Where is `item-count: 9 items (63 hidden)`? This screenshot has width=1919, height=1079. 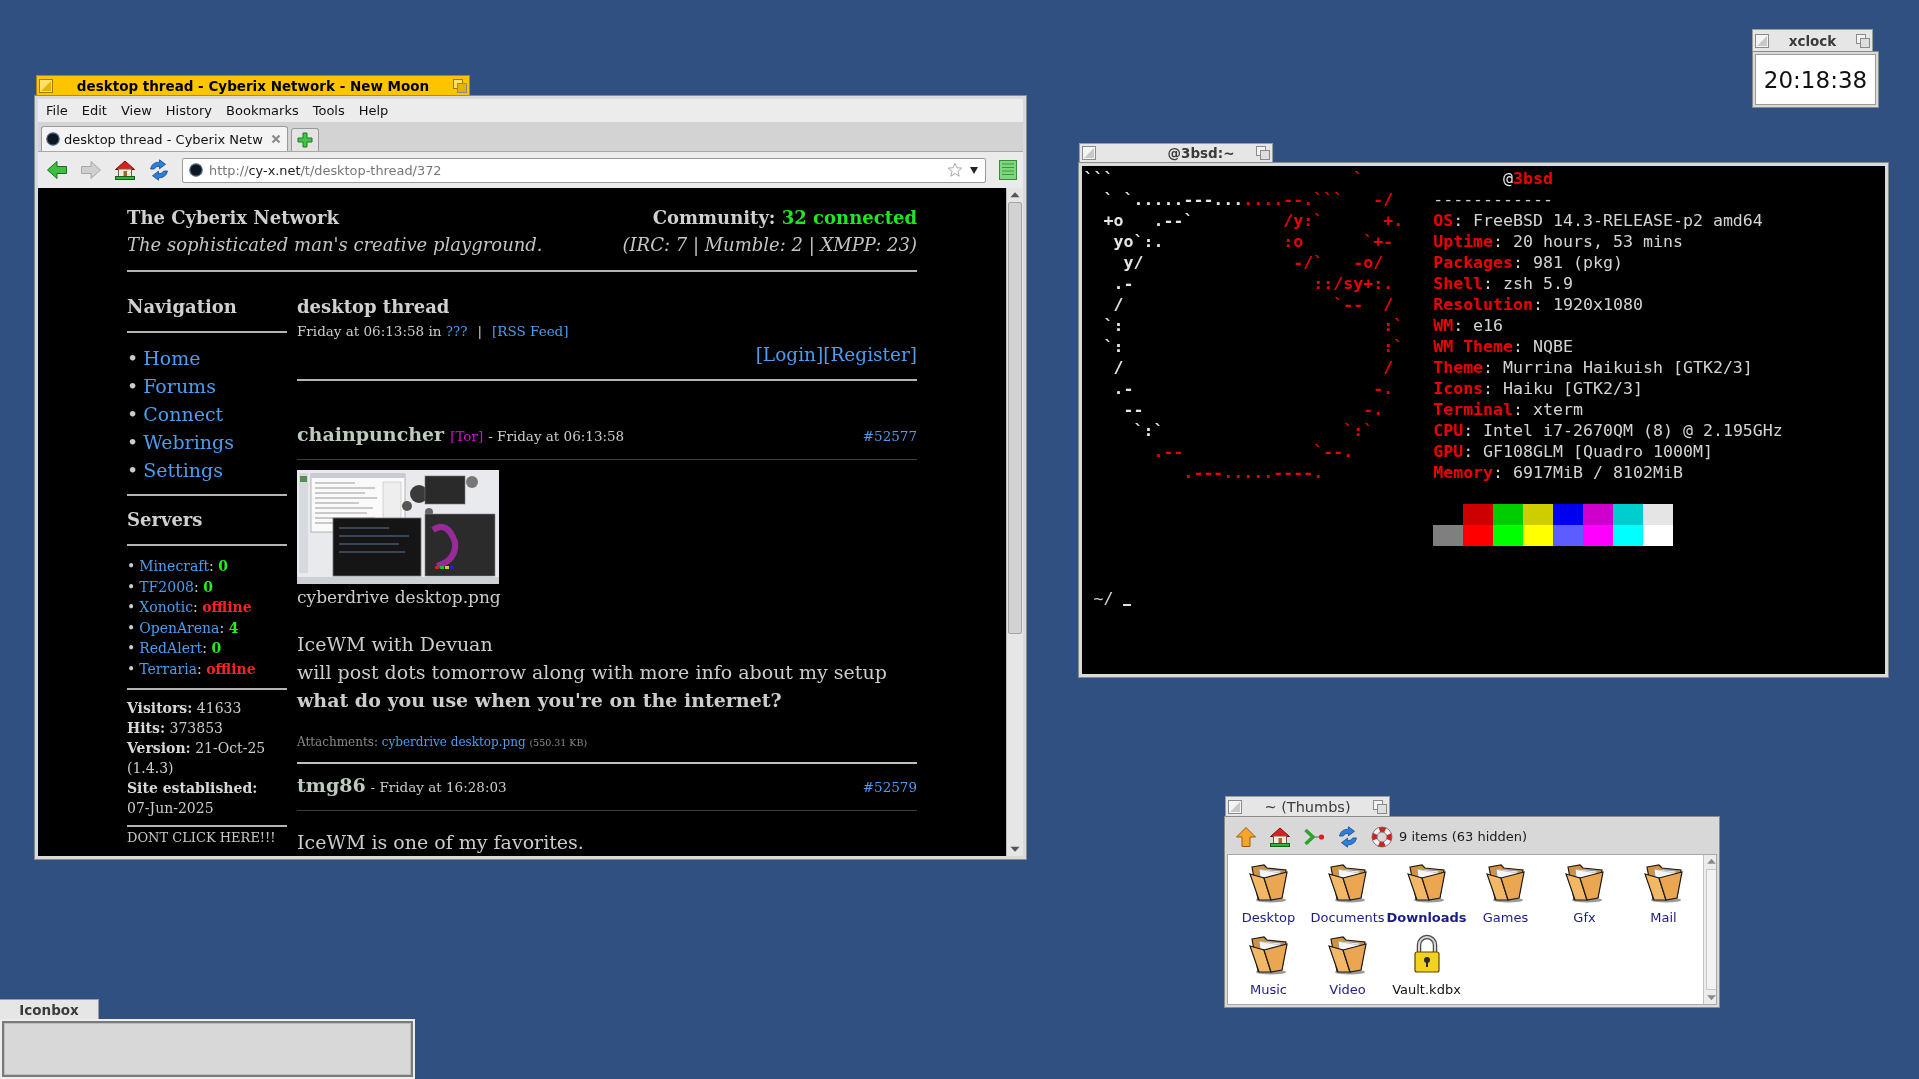 item-count: 9 items (63 hidden) is located at coordinates (1463, 836).